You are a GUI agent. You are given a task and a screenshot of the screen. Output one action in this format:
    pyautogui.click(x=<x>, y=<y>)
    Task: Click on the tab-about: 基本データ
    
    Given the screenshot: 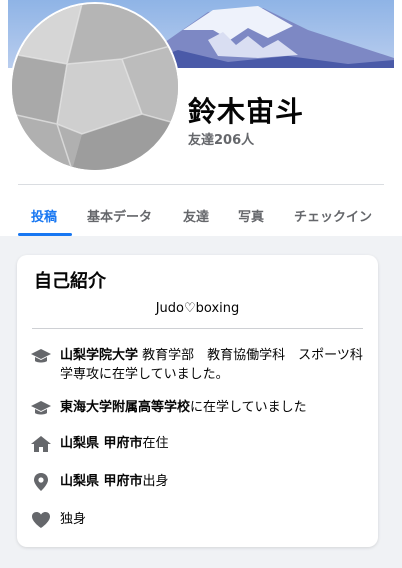 What is the action you would take?
    pyautogui.click(x=119, y=215)
    